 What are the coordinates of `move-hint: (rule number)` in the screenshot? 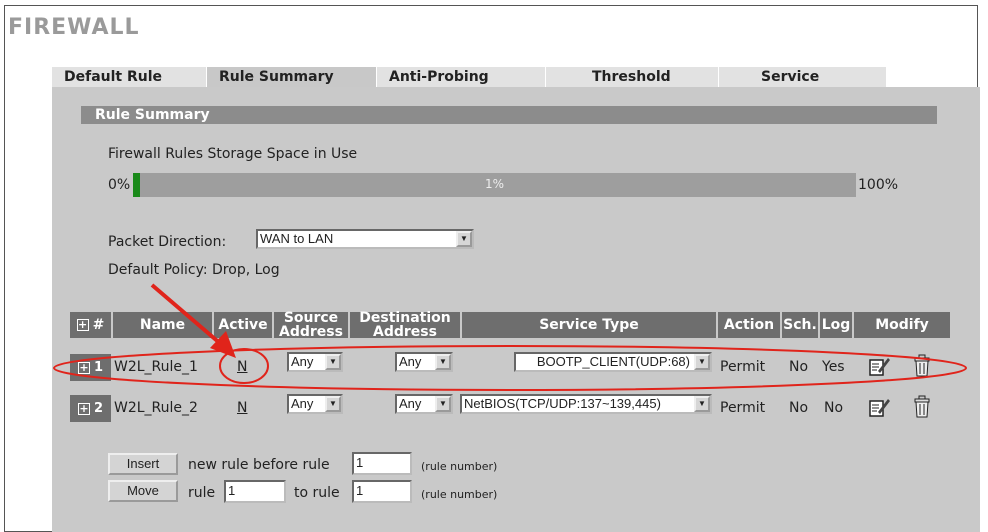 It's located at (459, 494).